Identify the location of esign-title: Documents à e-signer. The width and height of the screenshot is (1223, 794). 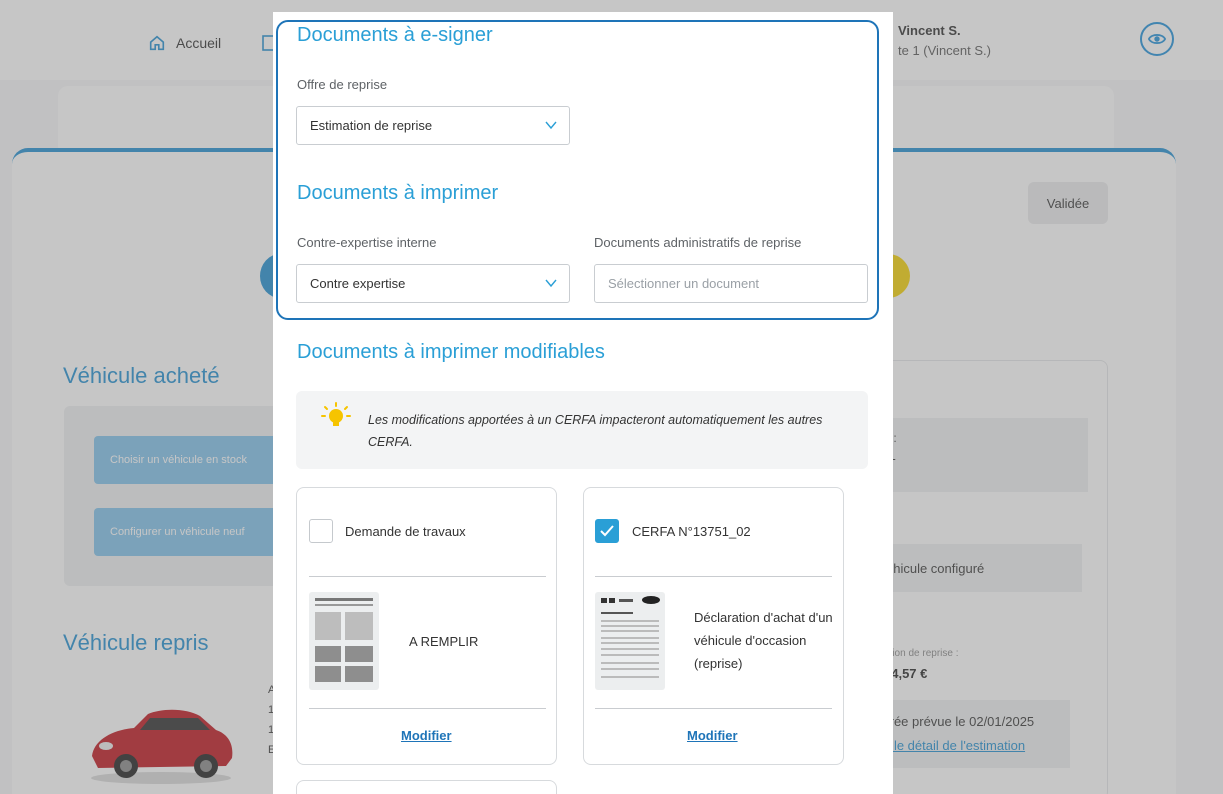
(395, 35).